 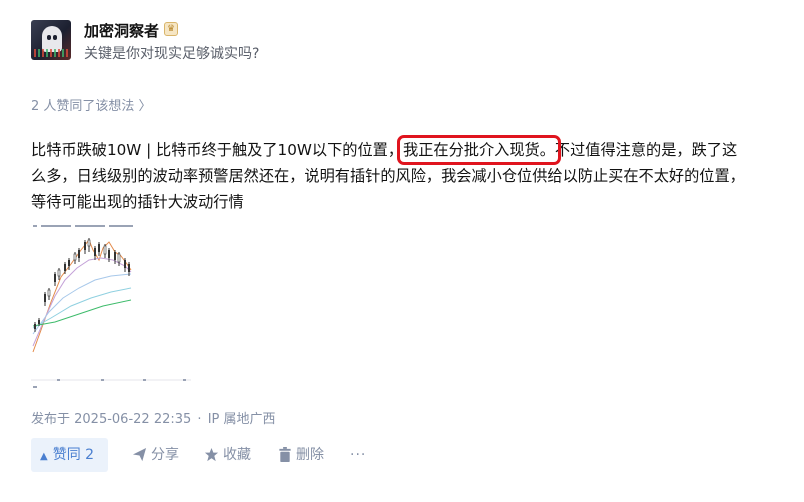 What do you see at coordinates (139, 454) in the screenshot?
I see `share-icon` at bounding box center [139, 454].